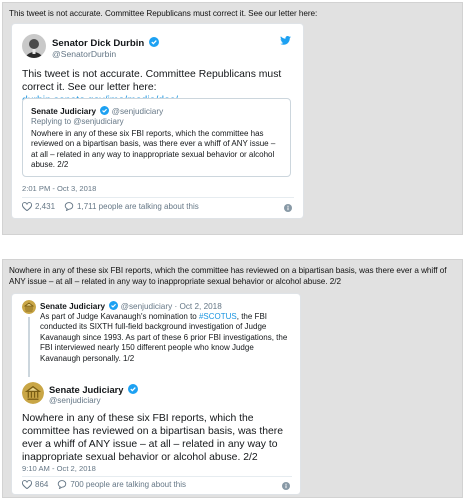  Describe the element at coordinates (285, 40) in the screenshot. I see `twitter-bird-icon` at that location.